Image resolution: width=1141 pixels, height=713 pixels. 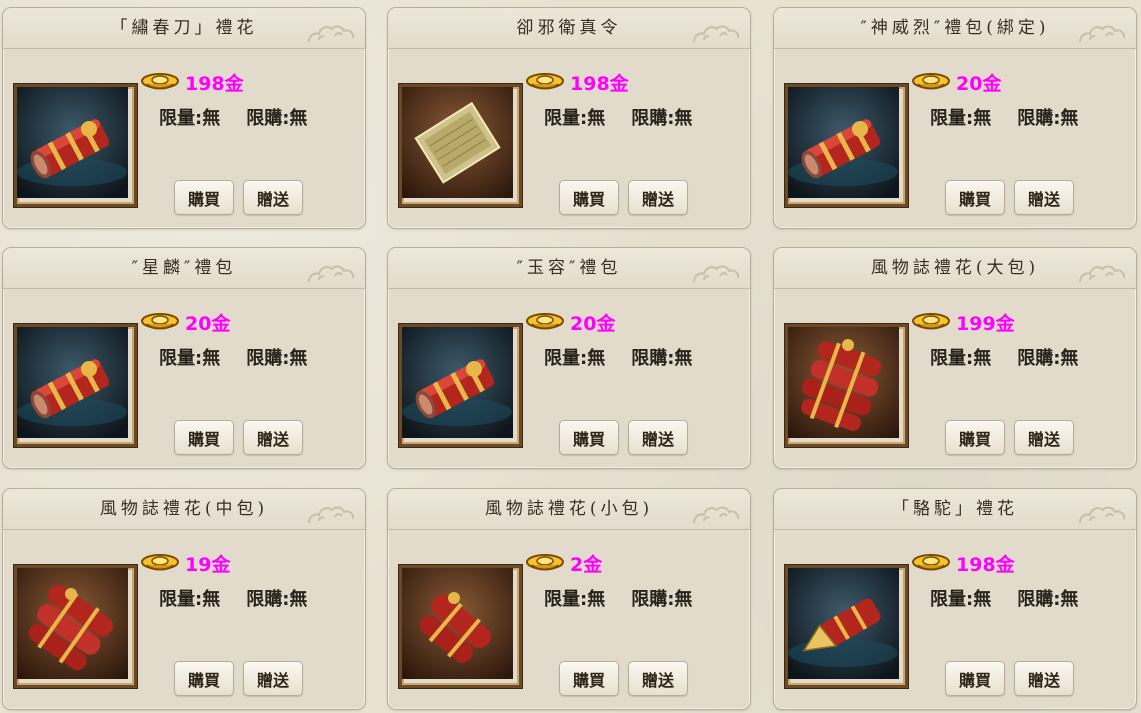 I want to click on shop-item-card: ″神威烈″禮包(綁定) 20金 限量:無 限購:無 購買 贈送, so click(x=955, y=118).